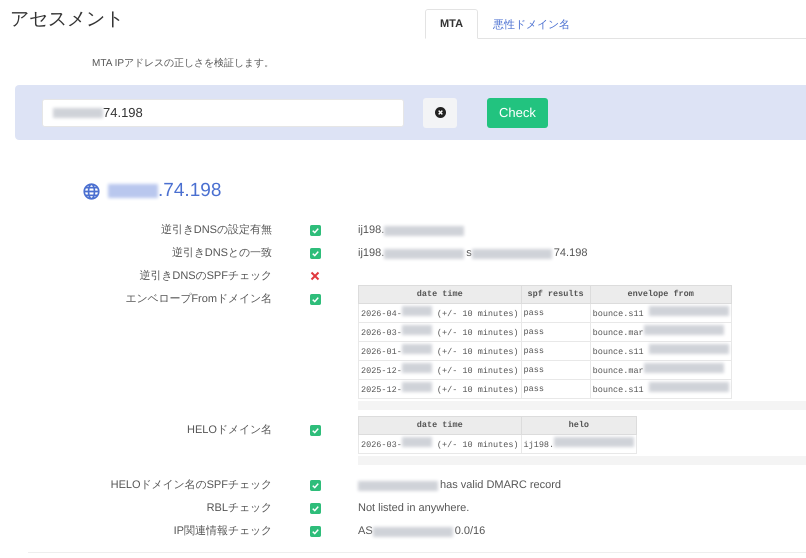 This screenshot has height=558, width=806. I want to click on table-cell: 2026-01- (+/- 10 minutes), so click(440, 351).